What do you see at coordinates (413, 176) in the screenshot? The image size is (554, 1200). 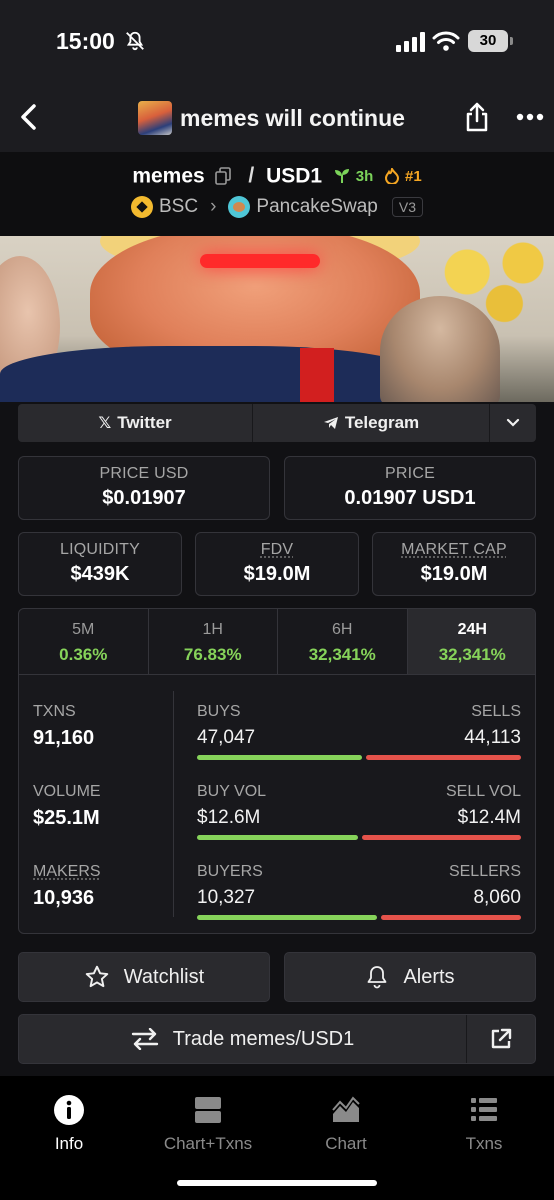 I see `pair-rank: #1` at bounding box center [413, 176].